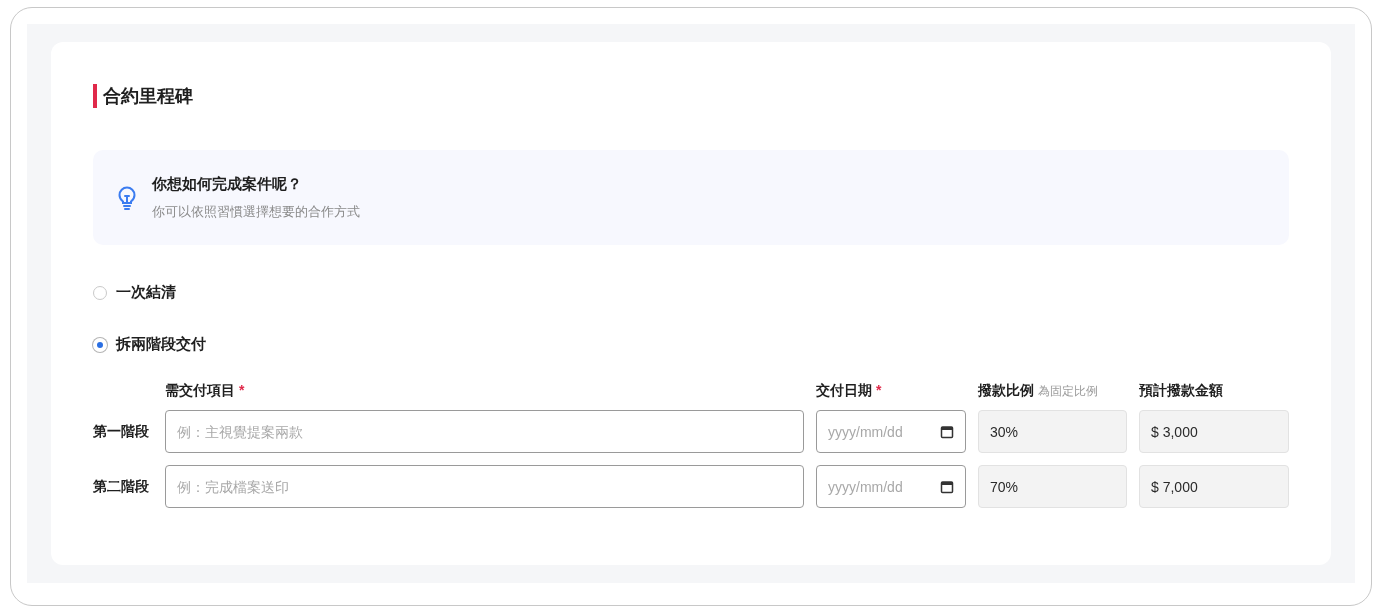 This screenshot has height=616, width=1382. Describe the element at coordinates (844, 391) in the screenshot. I see `column-label: 交付日期` at that location.